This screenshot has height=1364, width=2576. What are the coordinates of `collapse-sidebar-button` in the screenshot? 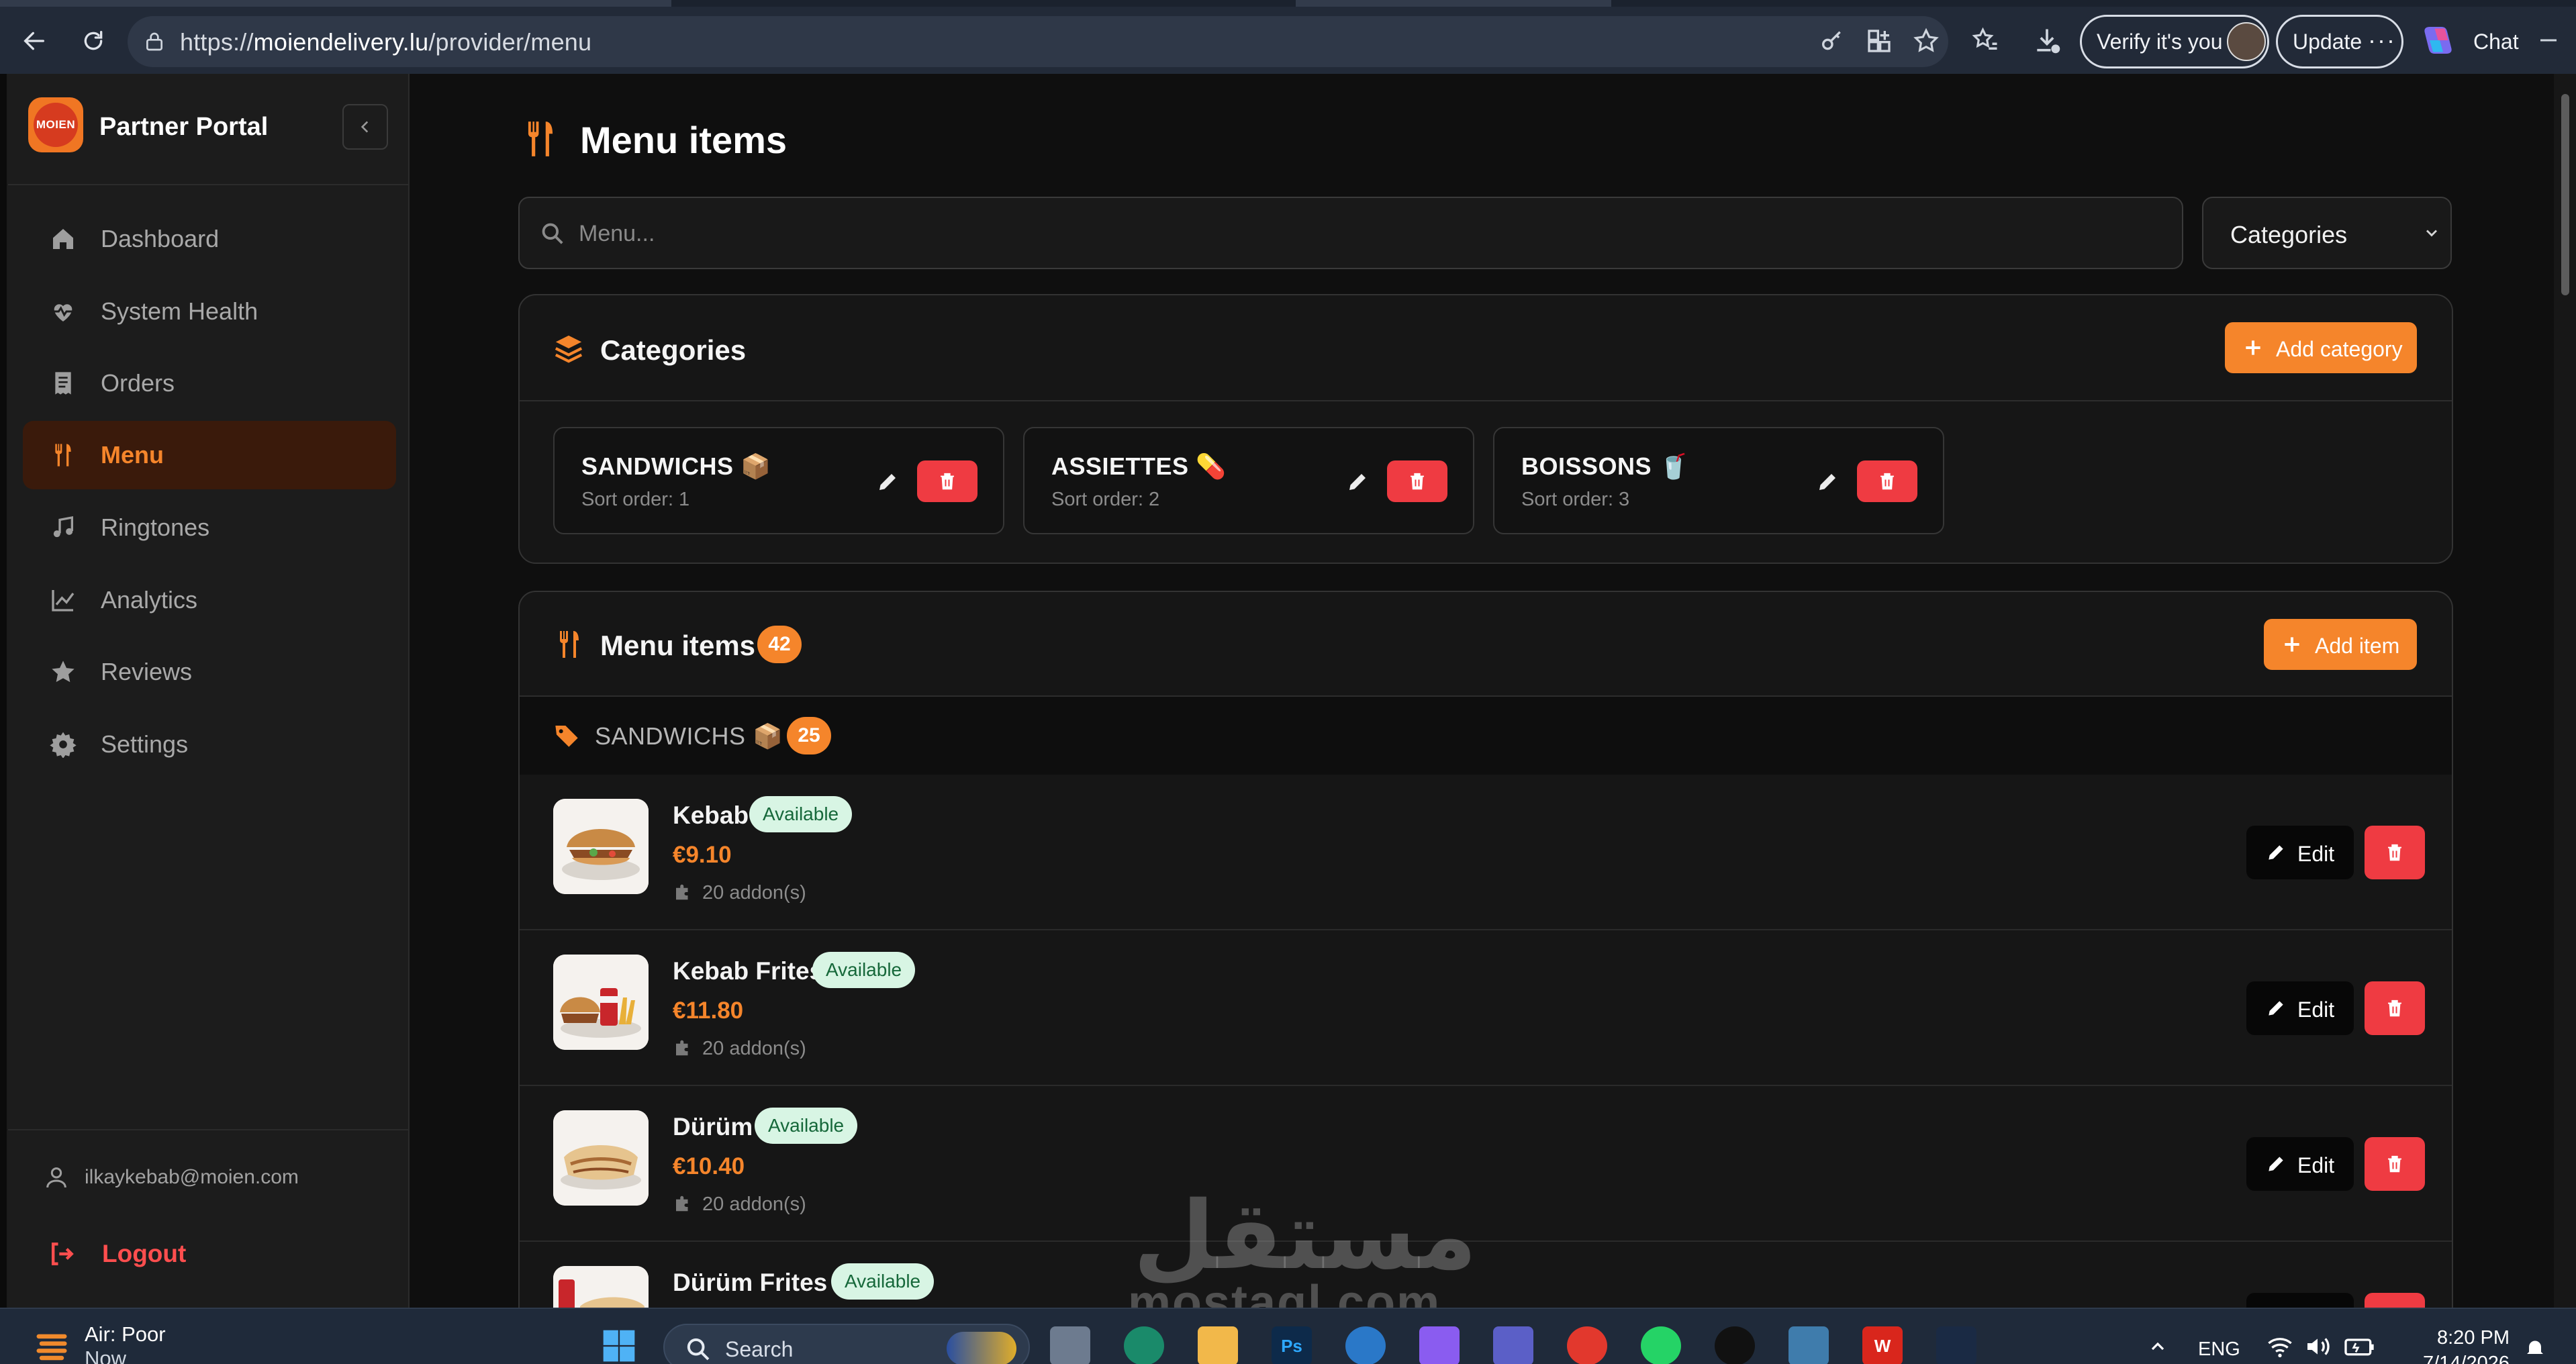 It's located at (365, 127).